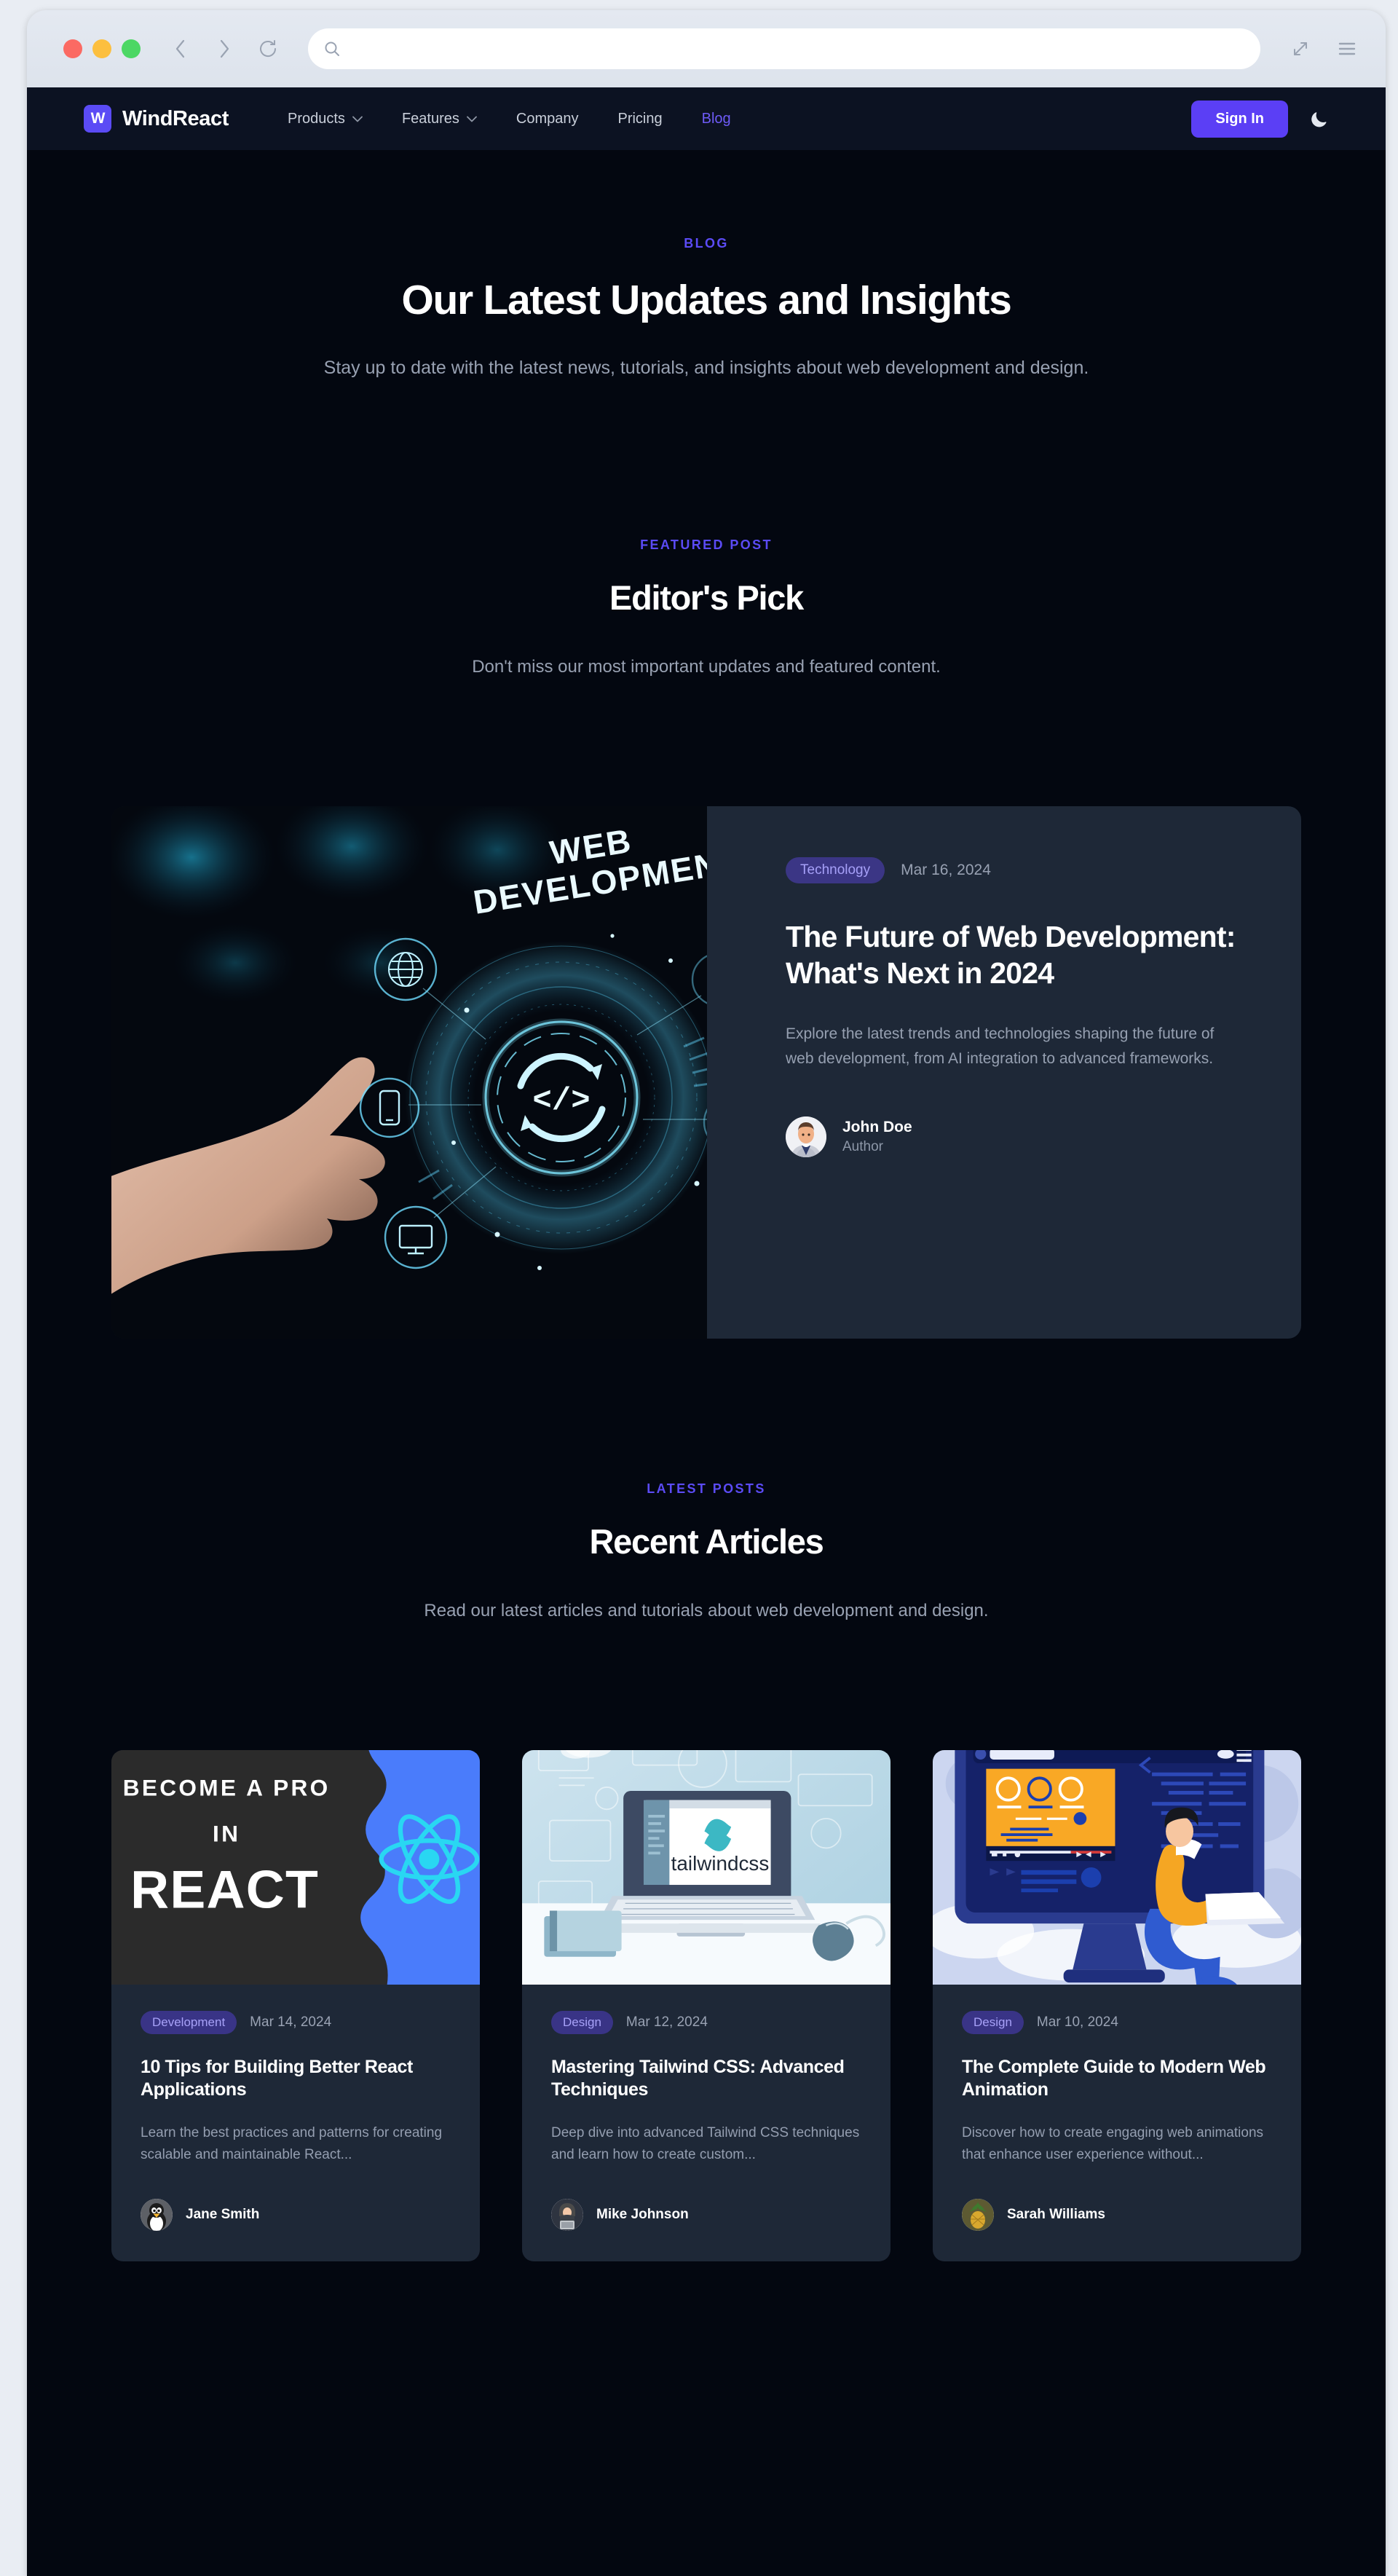  I want to click on category-badge: Development, so click(189, 2022).